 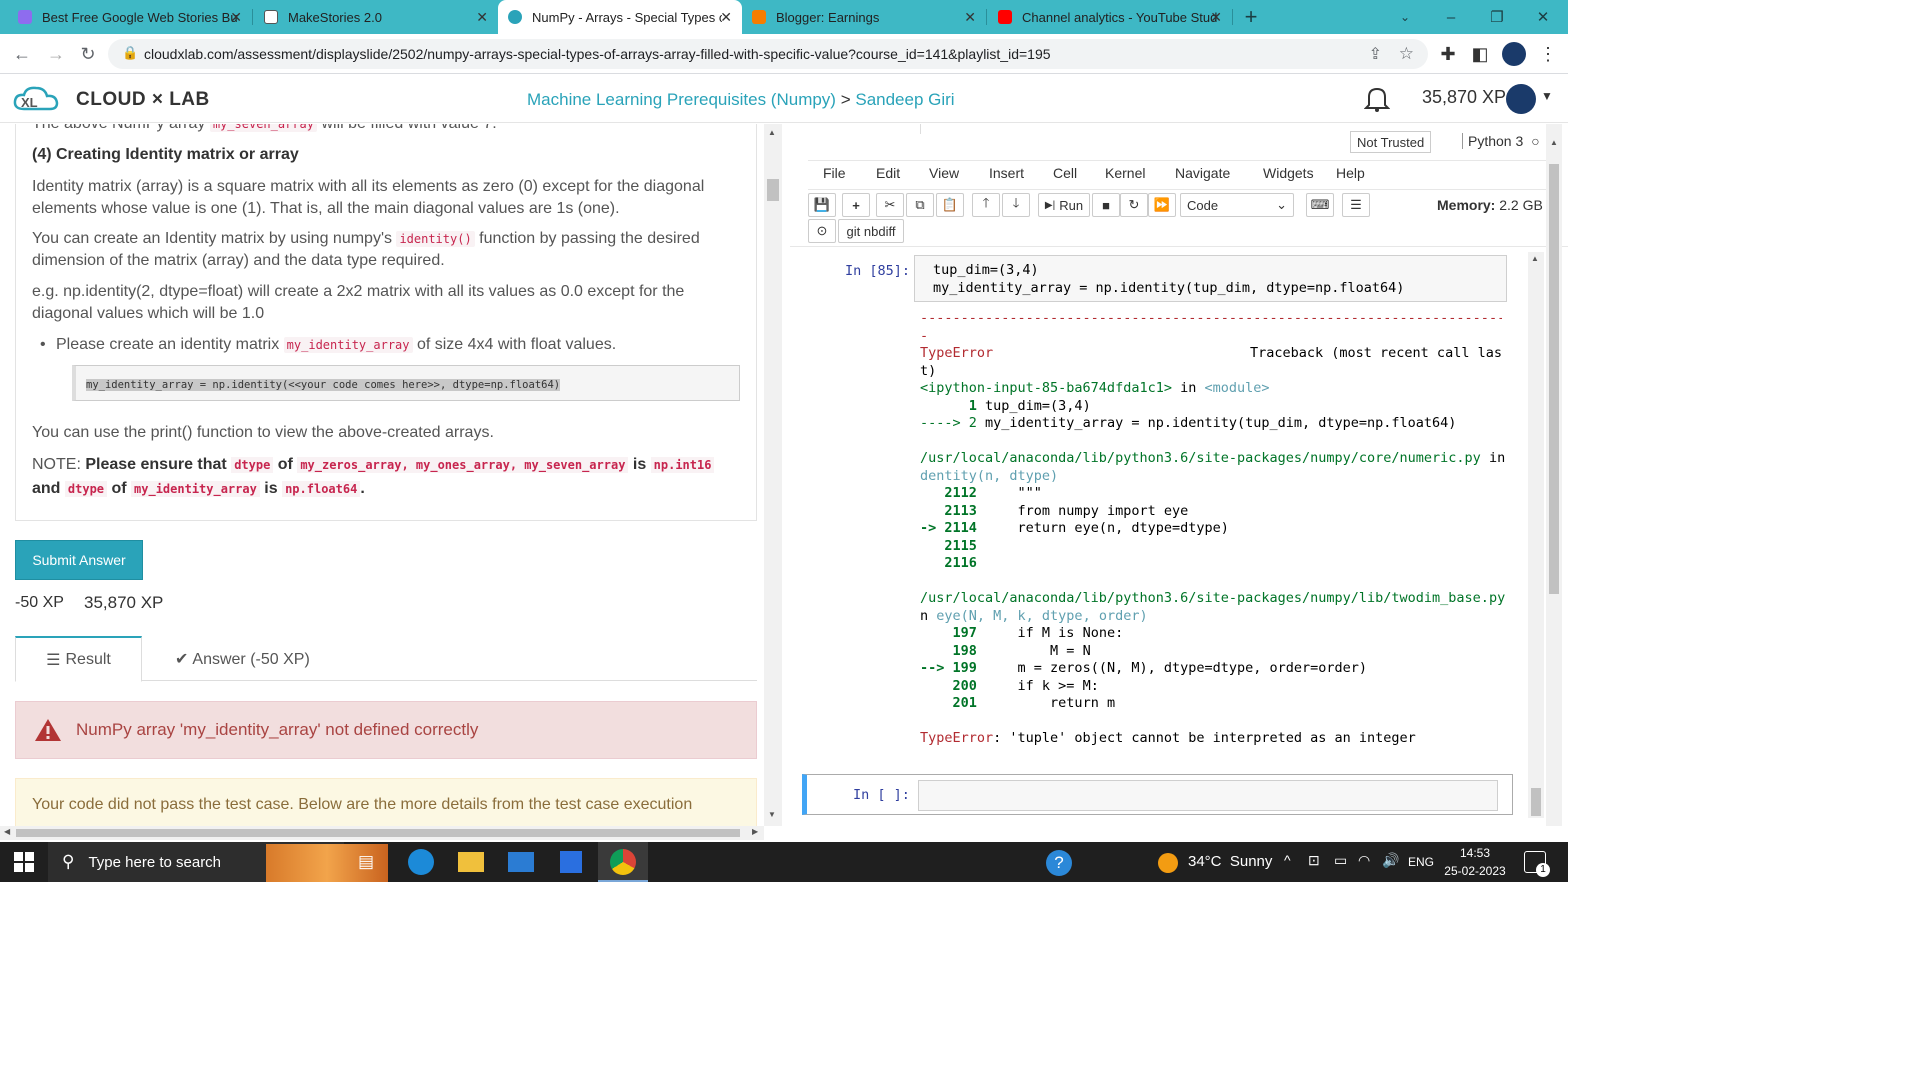 What do you see at coordinates (88, 54) in the screenshot?
I see `reload-button: ↻` at bounding box center [88, 54].